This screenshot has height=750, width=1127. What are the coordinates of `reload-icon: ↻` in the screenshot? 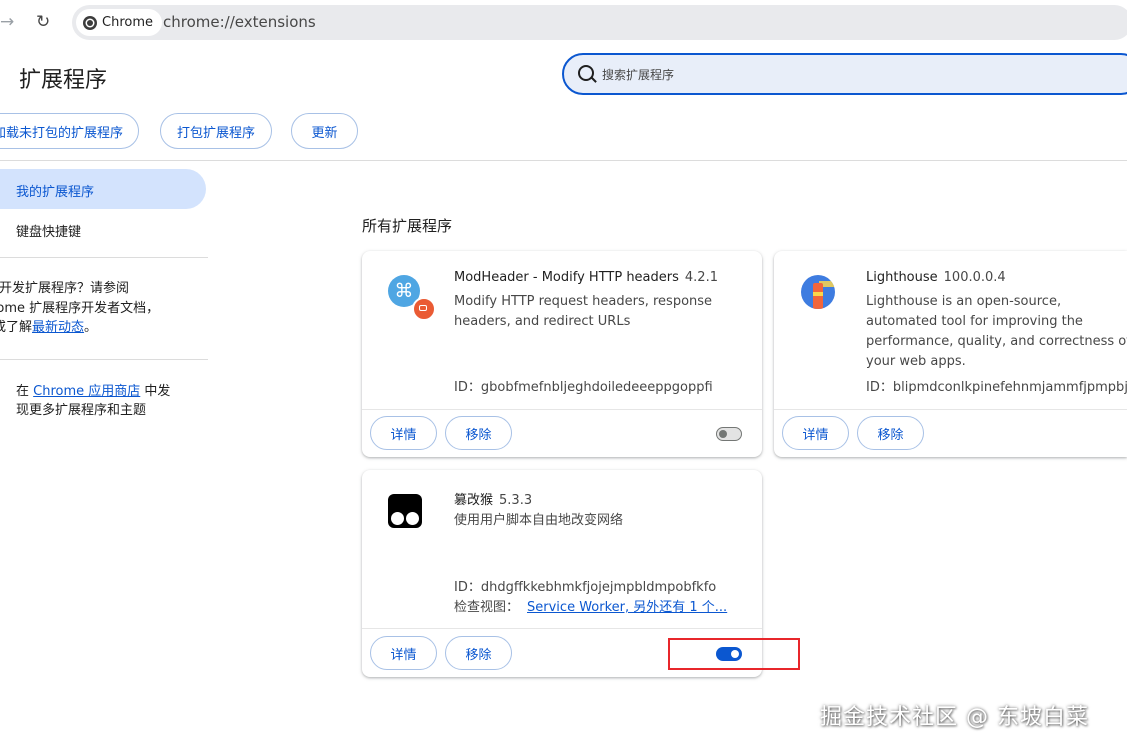 It's located at (43, 22).